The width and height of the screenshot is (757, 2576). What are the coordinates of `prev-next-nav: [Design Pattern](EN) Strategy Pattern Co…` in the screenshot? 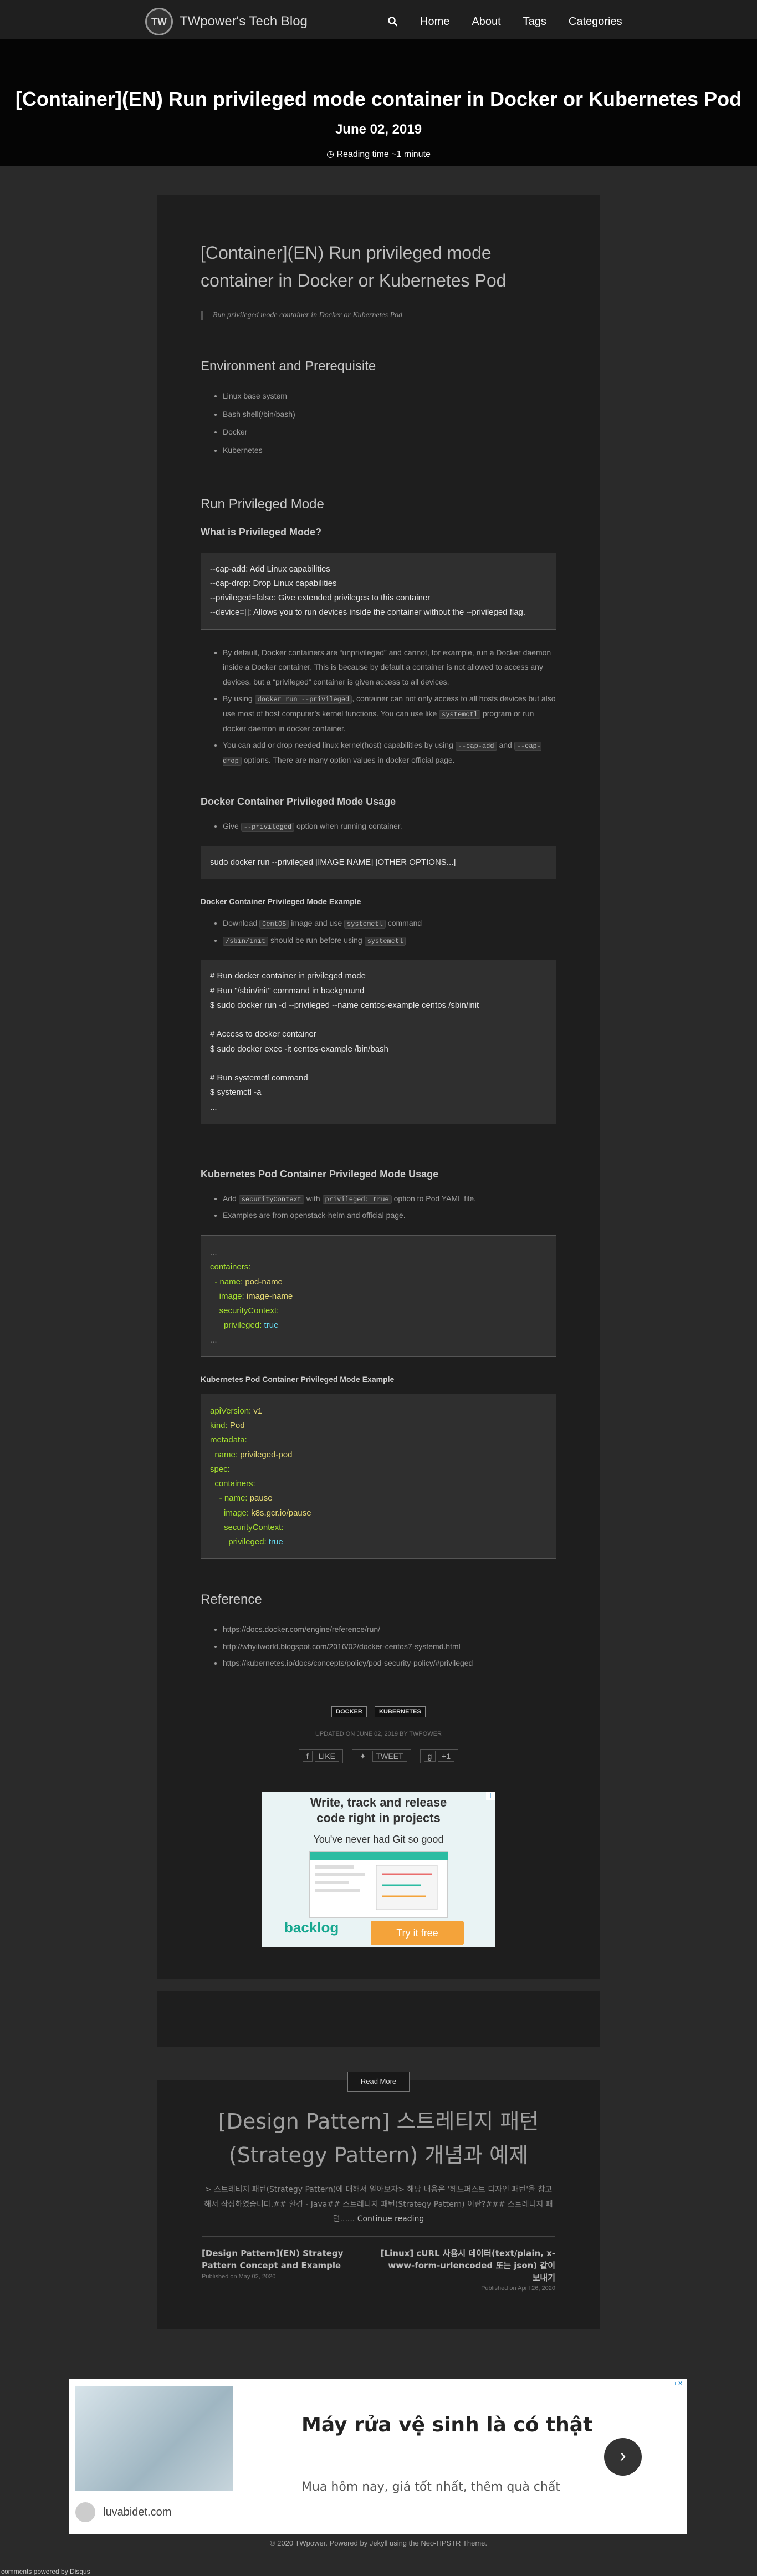 It's located at (378, 2264).